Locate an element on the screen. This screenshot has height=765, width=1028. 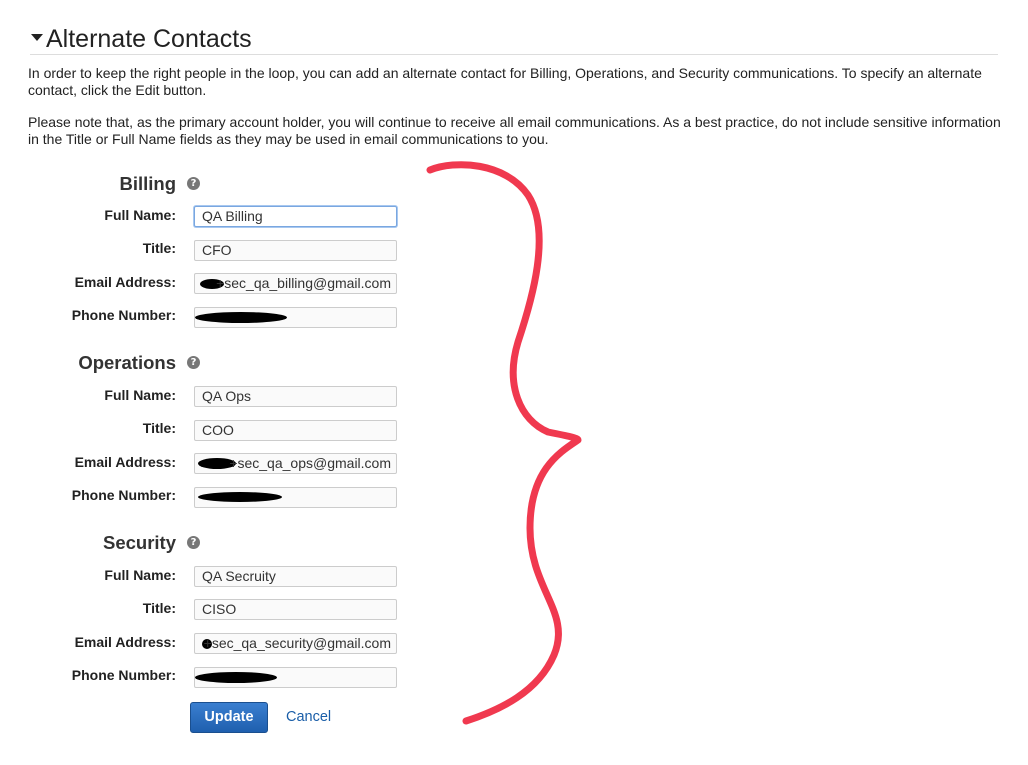
billing-title-input: CFO is located at coordinates (295, 250).